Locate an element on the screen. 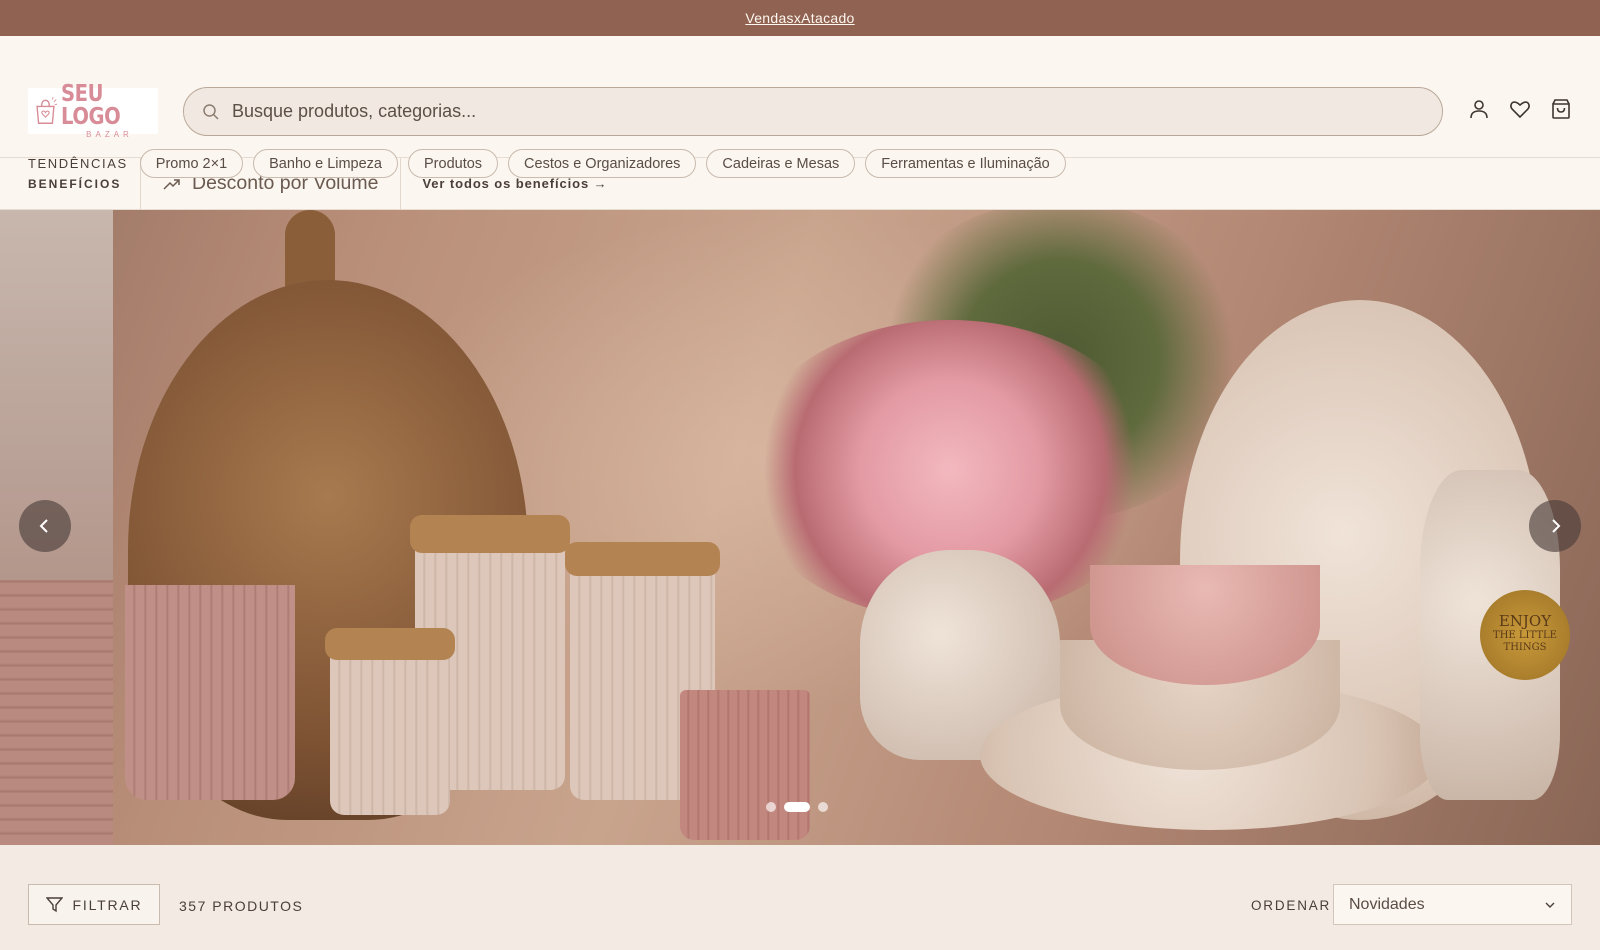 The height and width of the screenshot is (950, 1600). filter-label: FILTRAR is located at coordinates (107, 904).